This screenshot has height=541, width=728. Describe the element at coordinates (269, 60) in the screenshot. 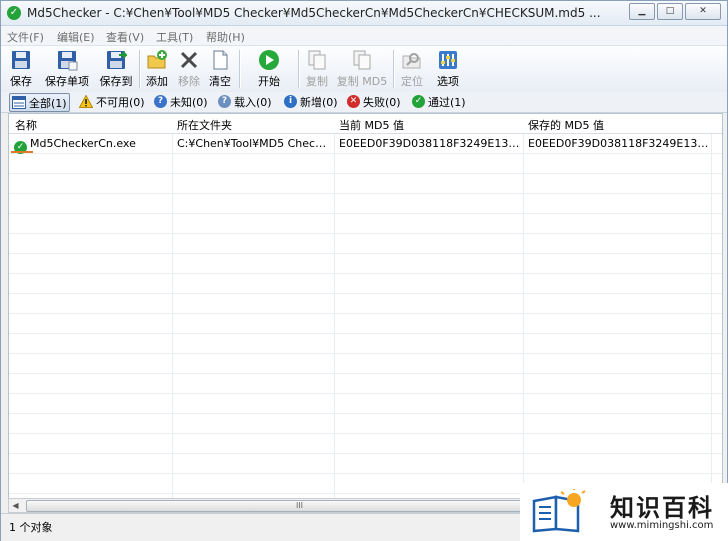

I see `play-icon` at that location.